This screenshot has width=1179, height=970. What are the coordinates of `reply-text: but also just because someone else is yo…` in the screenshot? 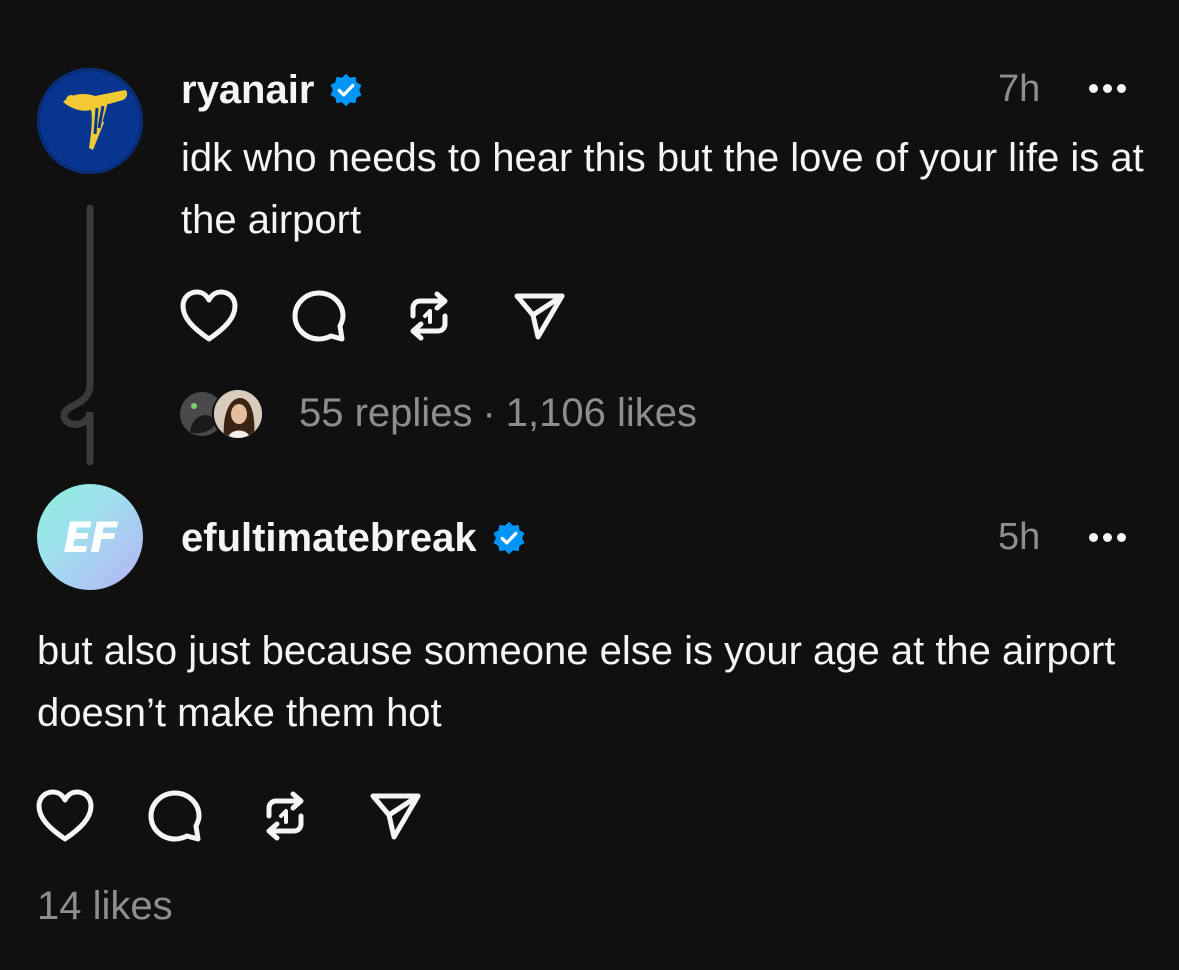 It's located at (576, 682).